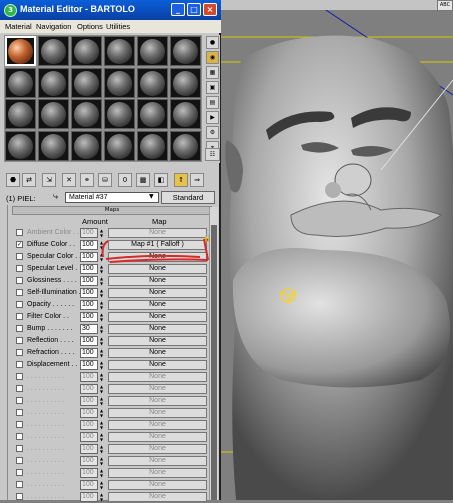  I want to click on reset-icon: ✕, so click(69, 180).